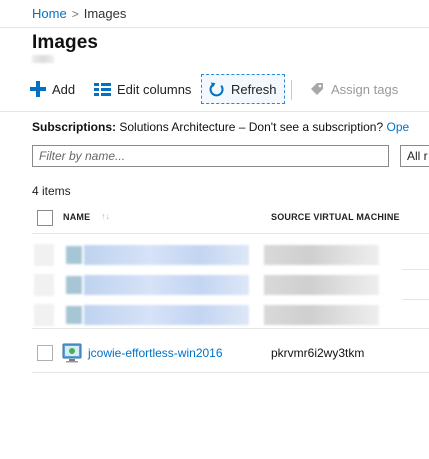 The image size is (429, 459). I want to click on column-header-name: NAME, so click(76, 217).